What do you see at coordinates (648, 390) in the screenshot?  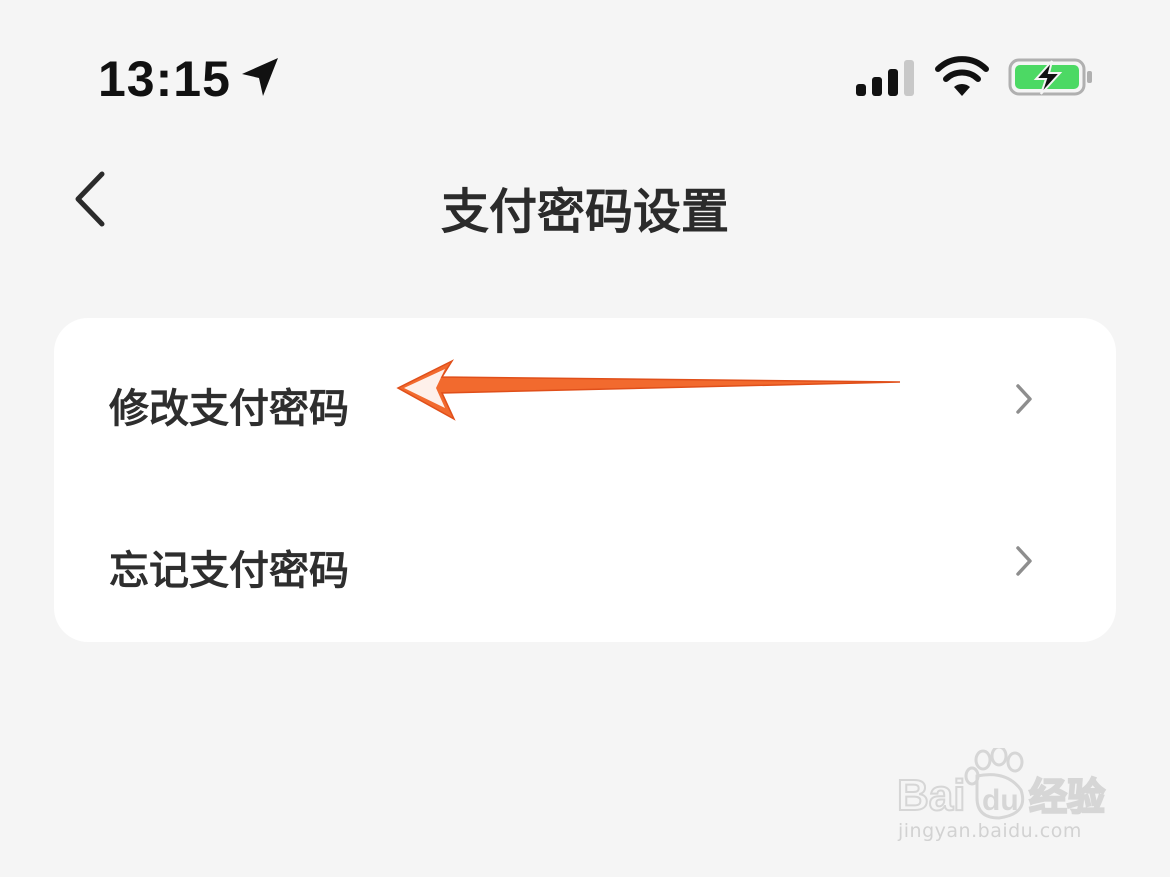 I see `annotation-arrow` at bounding box center [648, 390].